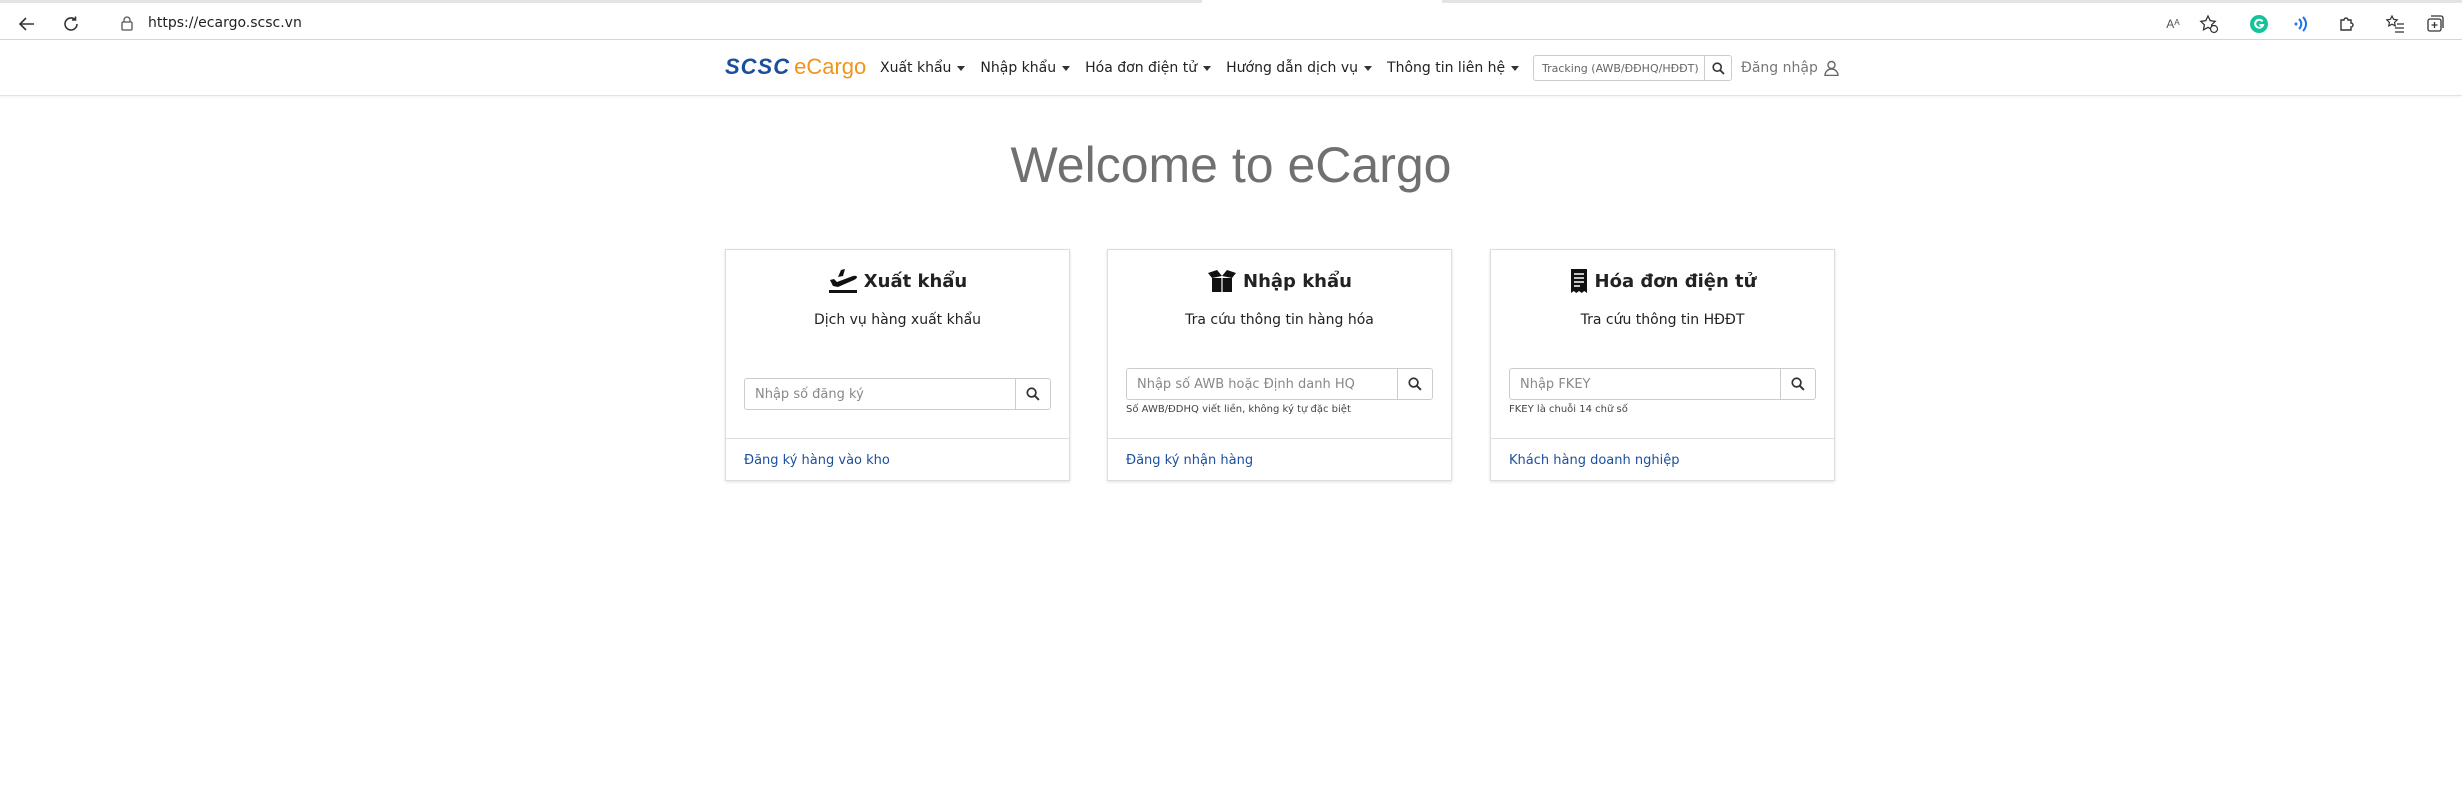  I want to click on refresh-icon, so click(71, 23).